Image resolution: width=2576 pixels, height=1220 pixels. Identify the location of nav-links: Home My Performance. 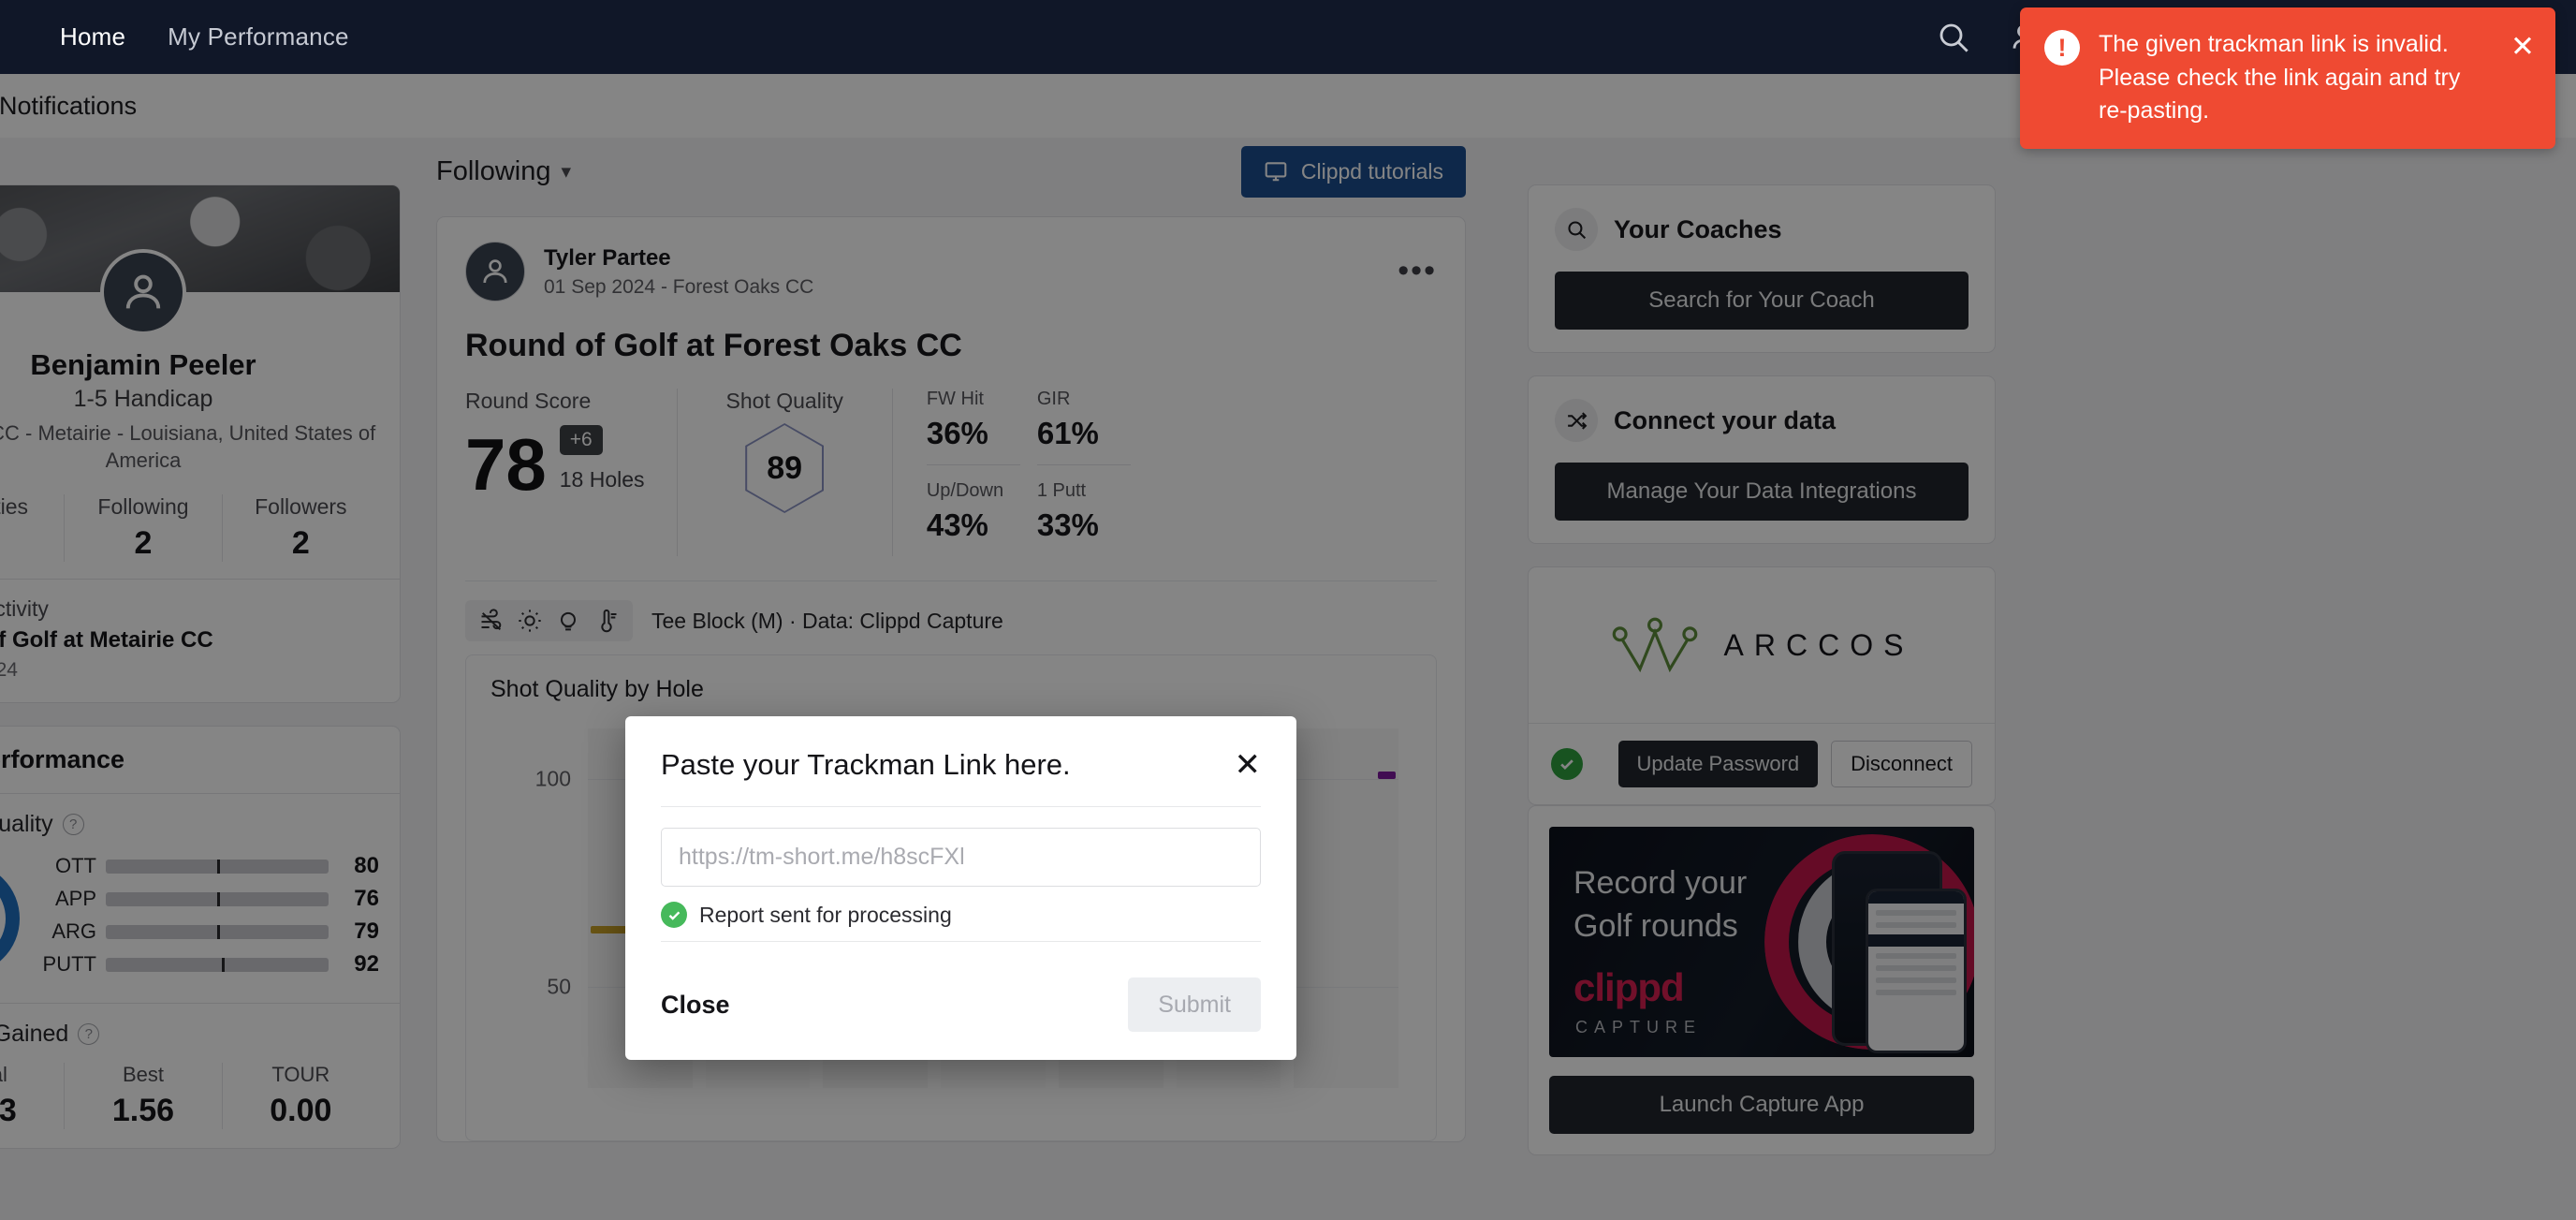
(204, 36).